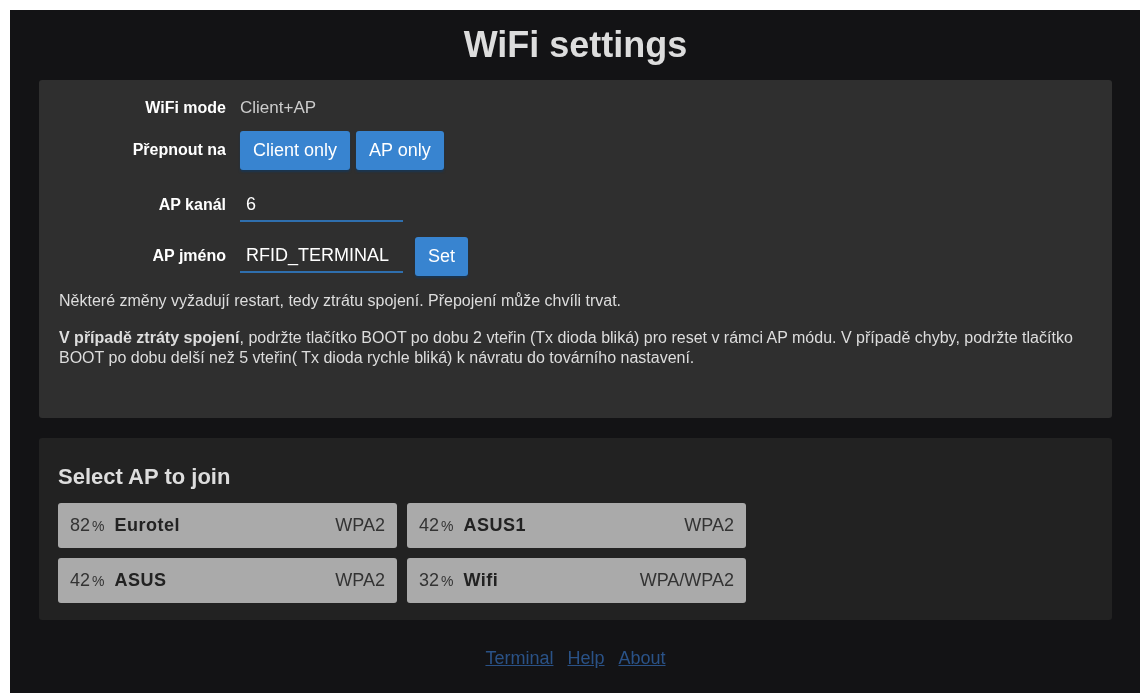 The width and height of the screenshot is (1140, 693). Describe the element at coordinates (442, 256) in the screenshot. I see `set-button: Set` at that location.